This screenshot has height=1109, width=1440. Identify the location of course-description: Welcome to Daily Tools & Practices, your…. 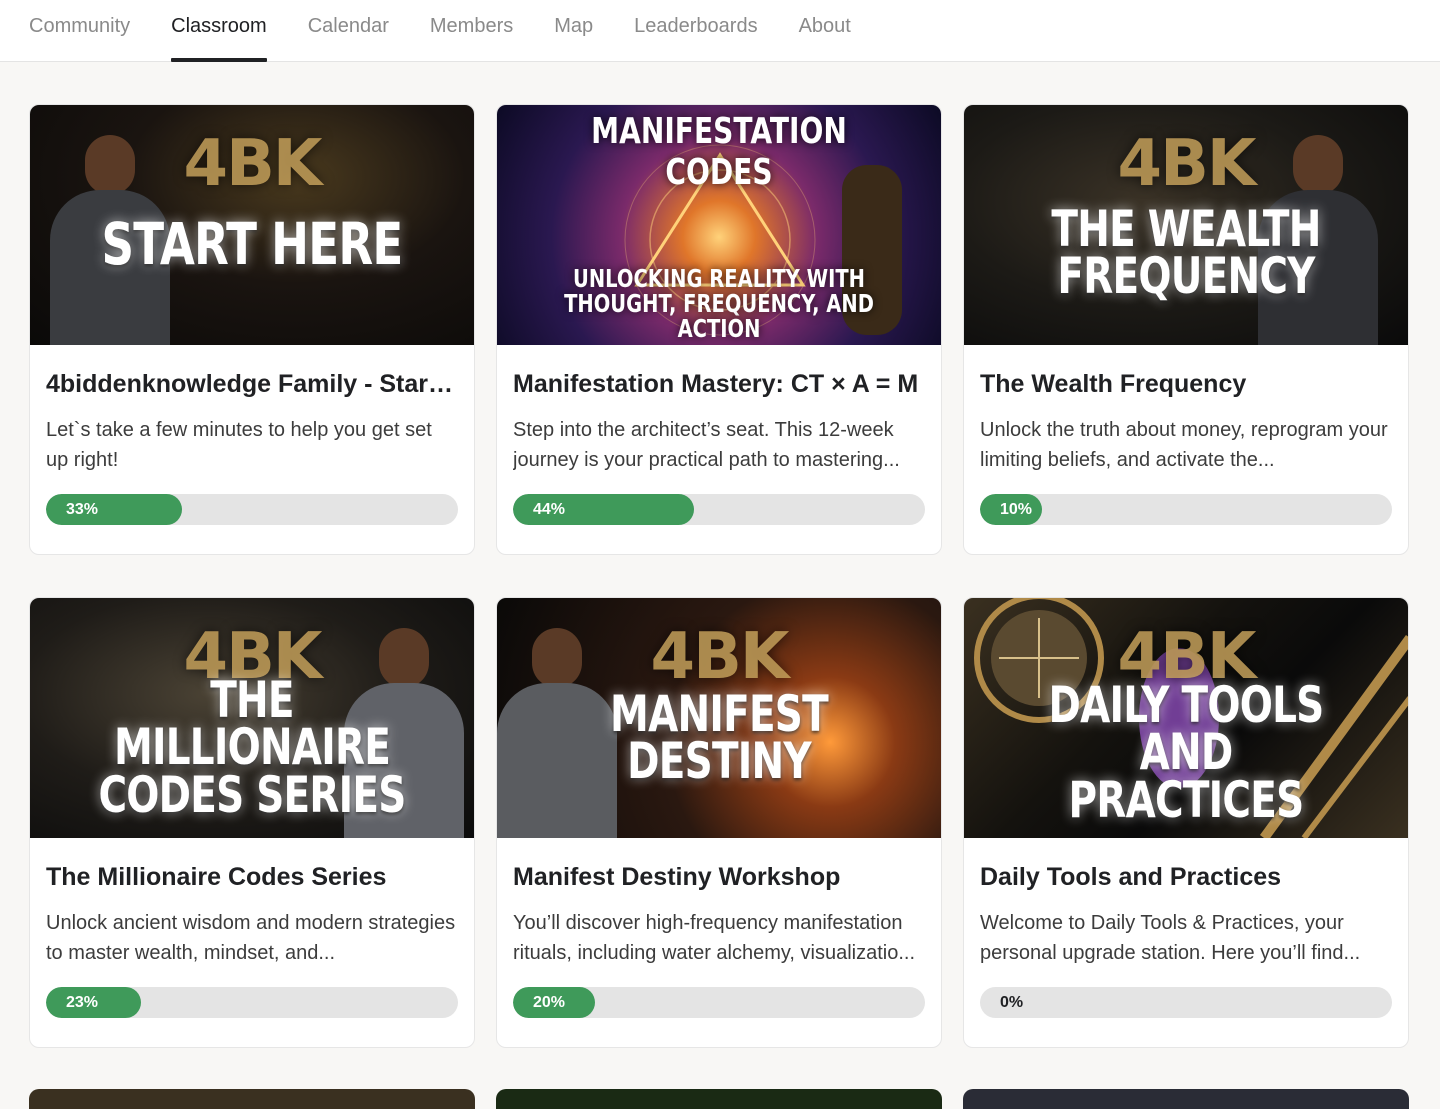
(1170, 938).